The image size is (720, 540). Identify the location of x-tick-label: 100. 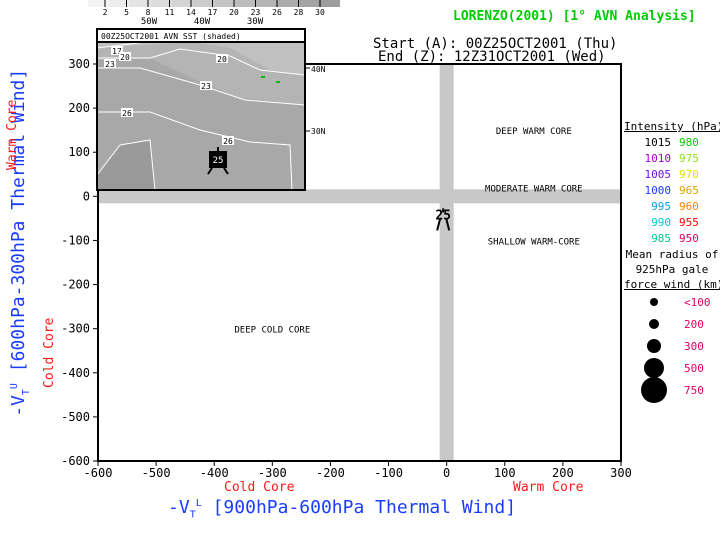
(505, 473).